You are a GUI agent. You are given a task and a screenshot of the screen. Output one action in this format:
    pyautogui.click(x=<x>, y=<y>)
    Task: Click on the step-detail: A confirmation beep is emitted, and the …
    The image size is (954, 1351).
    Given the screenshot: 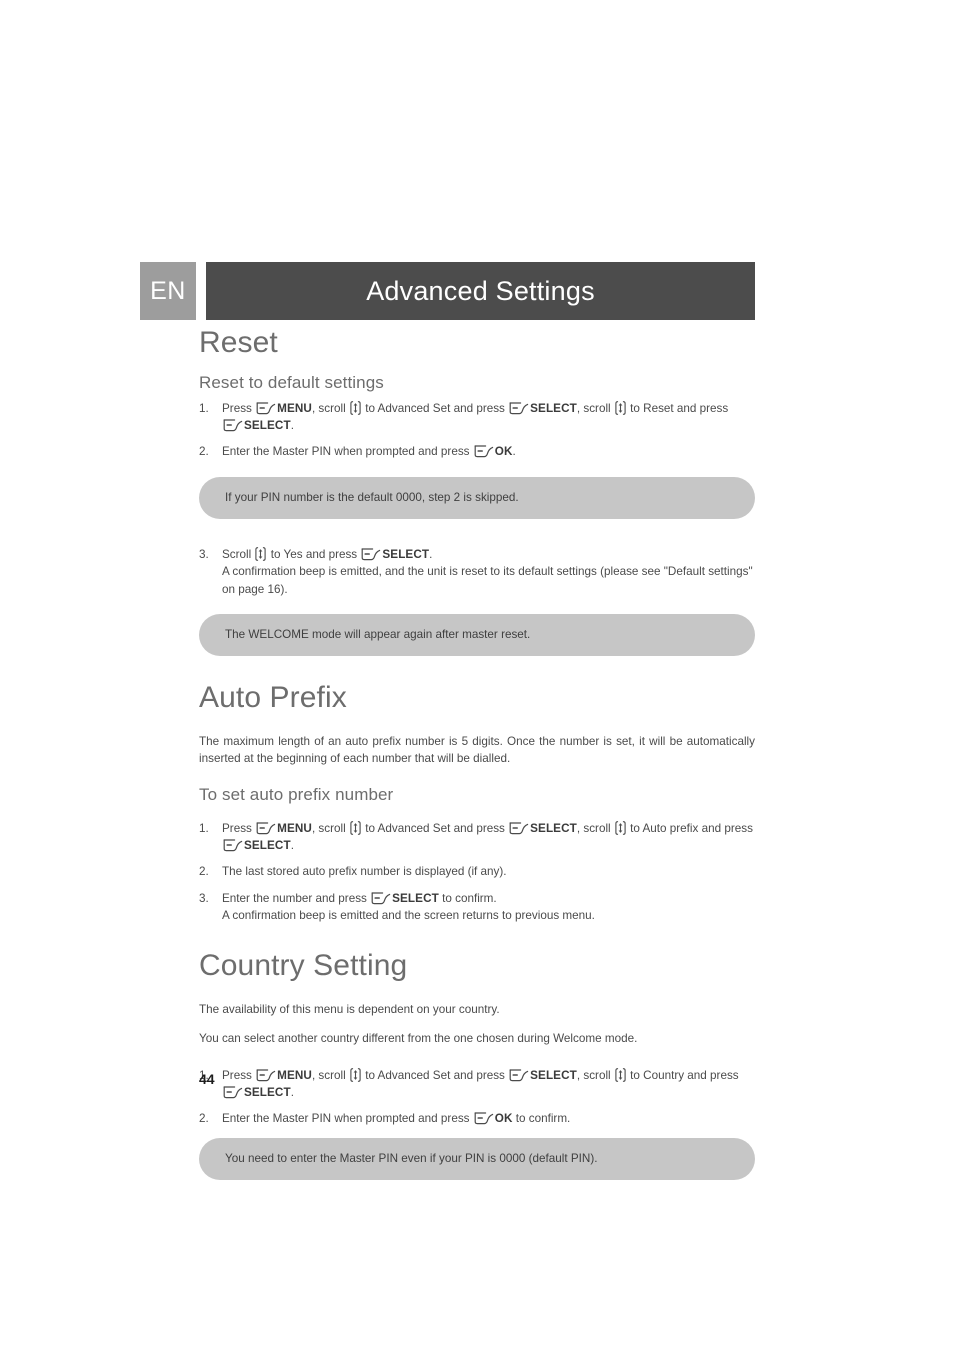 What is the action you would take?
    pyautogui.click(x=487, y=580)
    